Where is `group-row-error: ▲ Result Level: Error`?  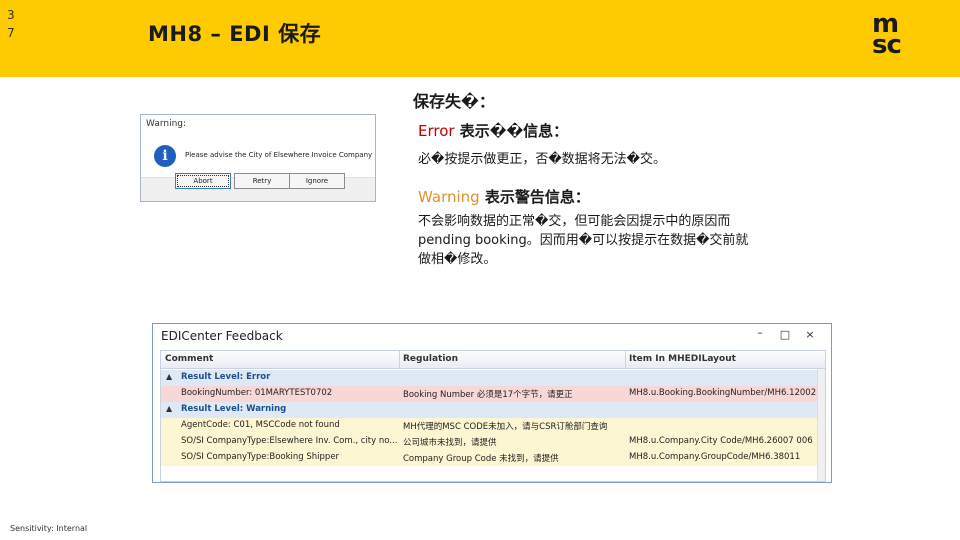
group-row-error: ▲ Result Level: Error is located at coordinates (493, 378).